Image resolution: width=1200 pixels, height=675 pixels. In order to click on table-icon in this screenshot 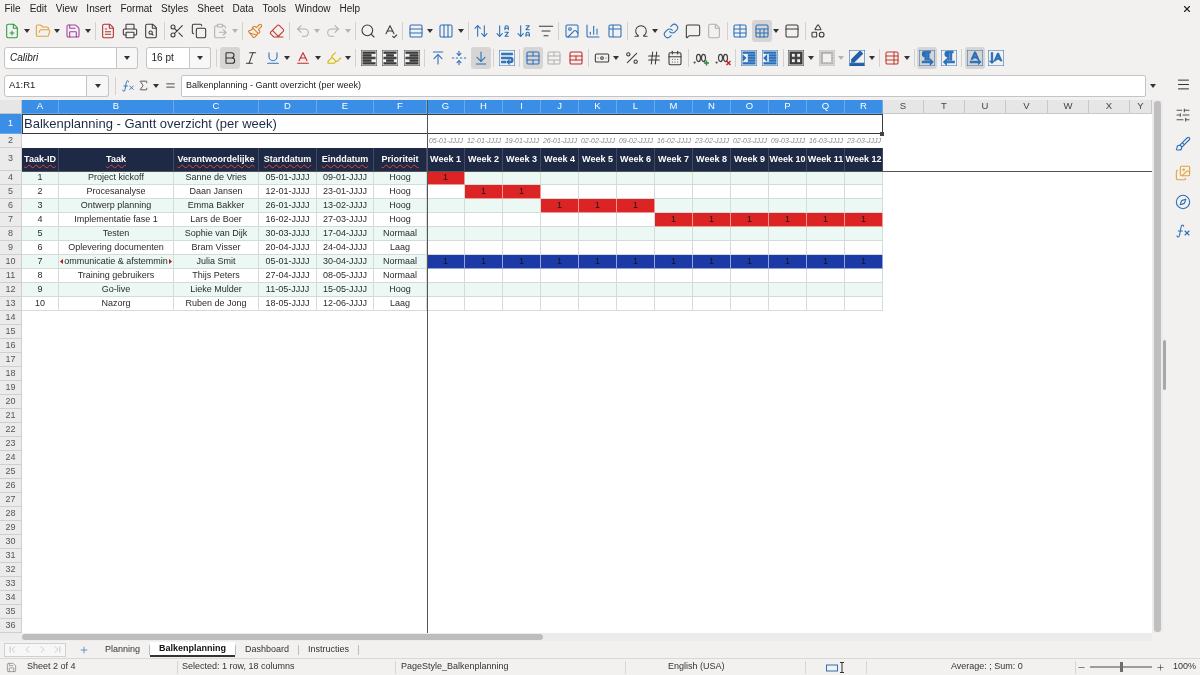, I will do `click(892, 57)`.